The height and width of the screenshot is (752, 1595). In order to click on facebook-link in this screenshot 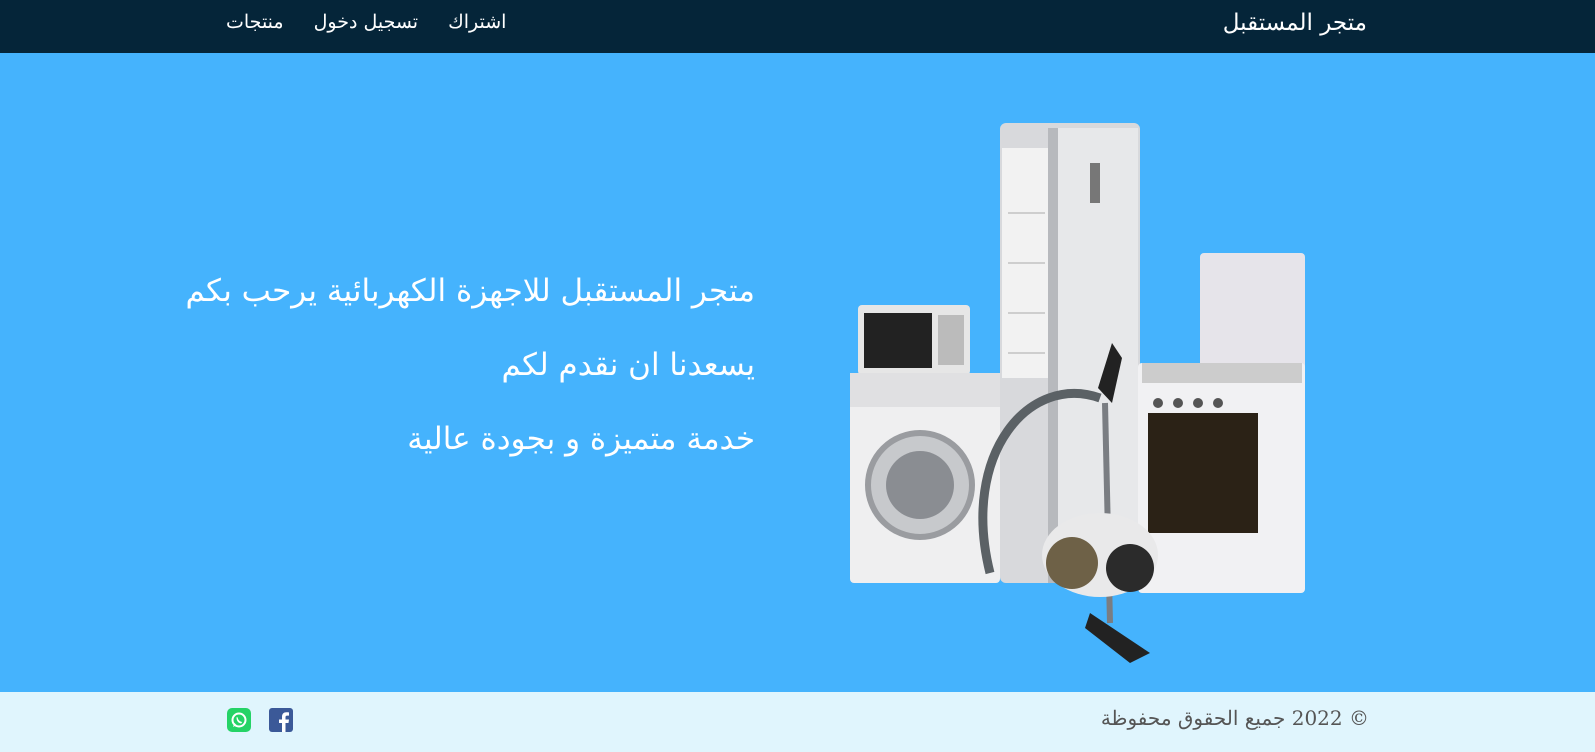, I will do `click(281, 720)`.